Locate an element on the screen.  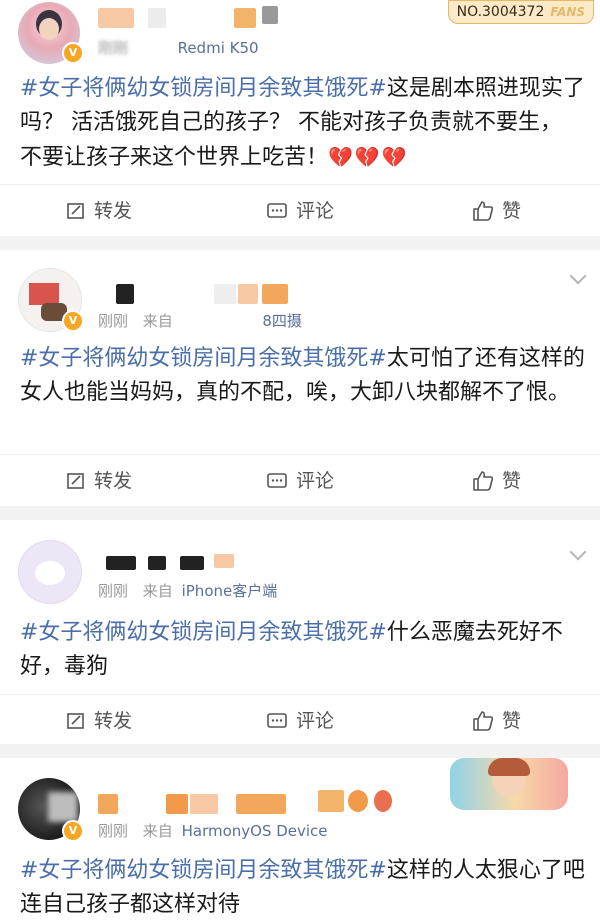
post-source: iPhone客户端 is located at coordinates (230, 591).